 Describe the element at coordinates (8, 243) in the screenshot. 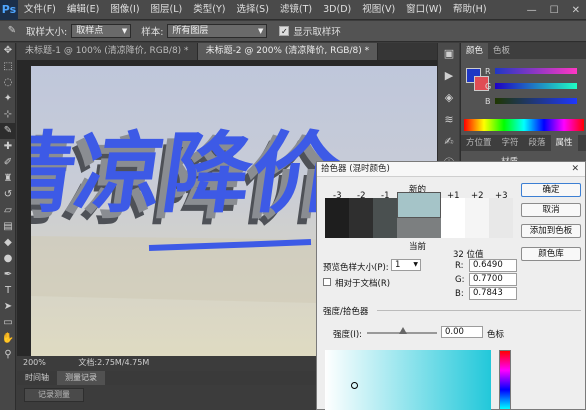

I see `blur-tool-icon: ◆` at that location.